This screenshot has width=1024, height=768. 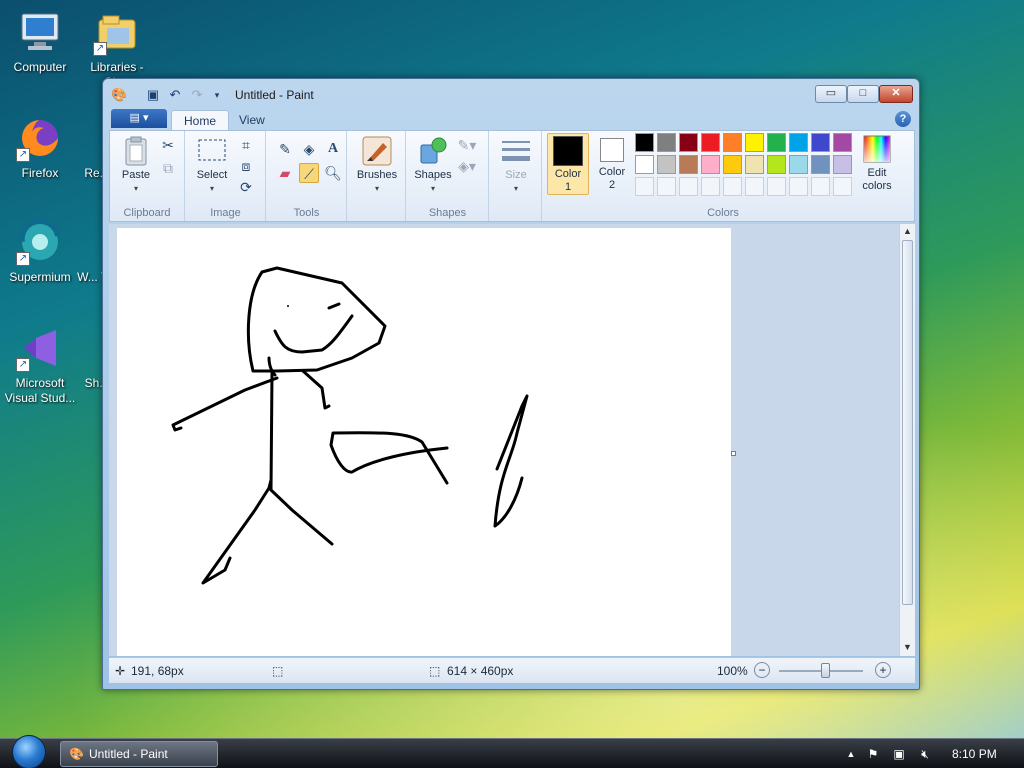 What do you see at coordinates (762, 670) in the screenshot?
I see `zoom-out-icon: −` at bounding box center [762, 670].